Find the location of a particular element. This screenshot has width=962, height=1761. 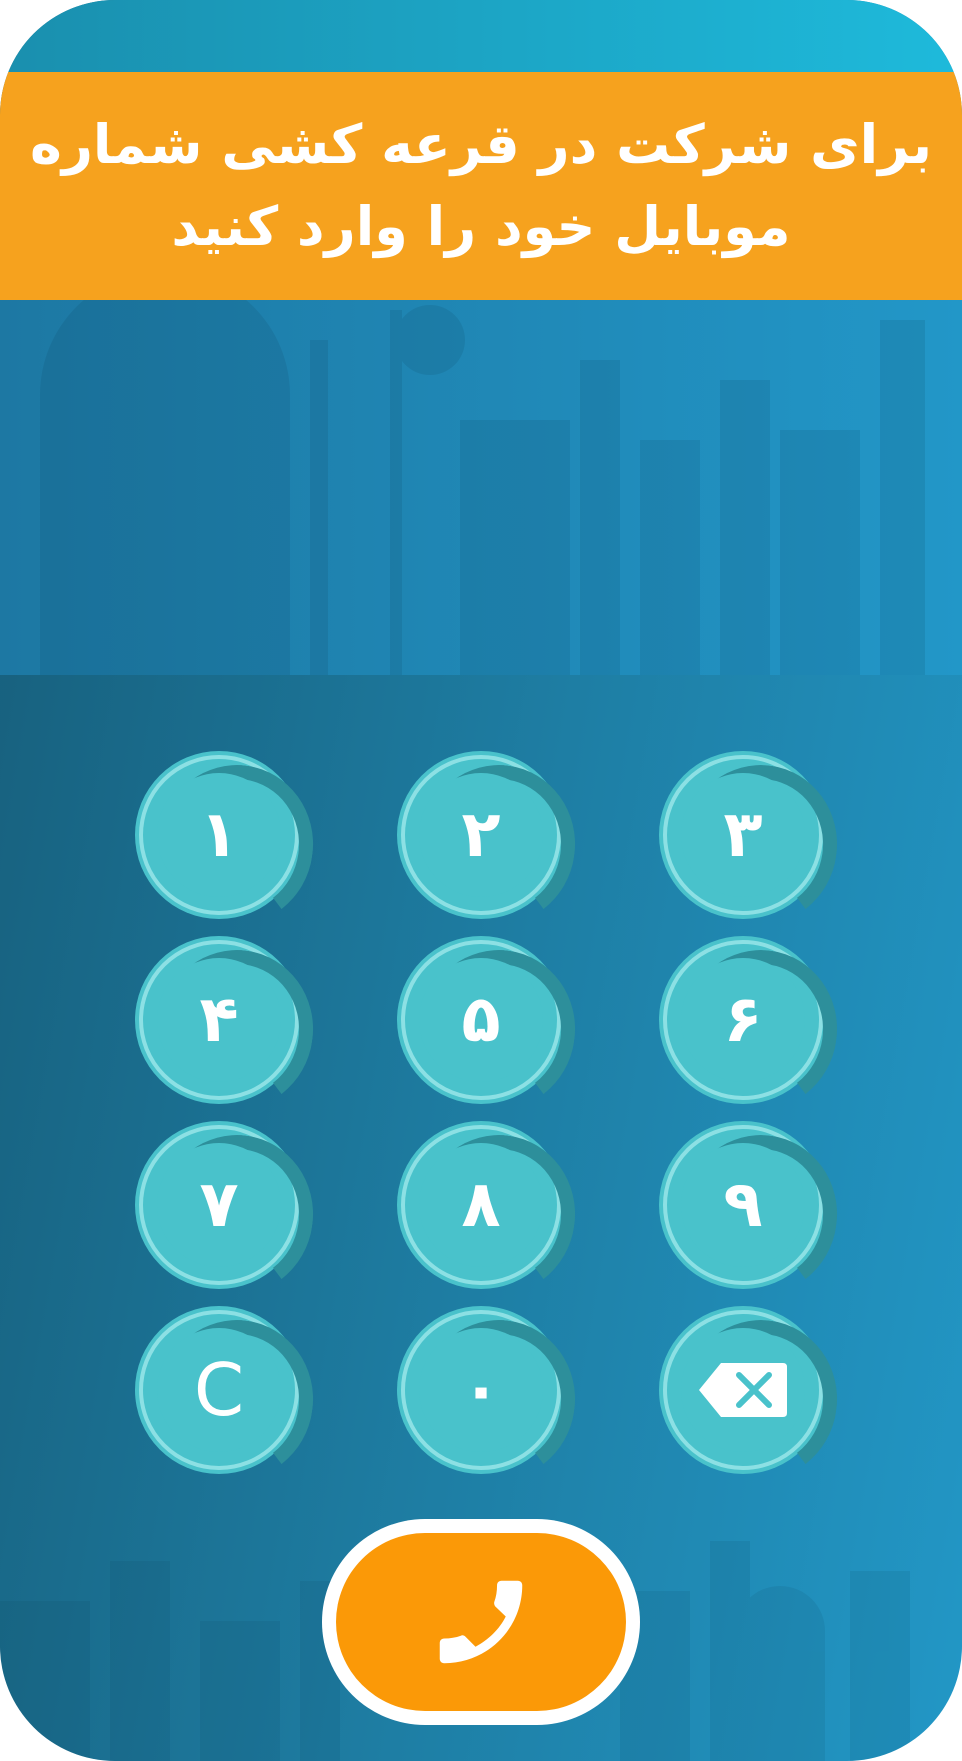

key-7: ۷ is located at coordinates (229, 1213).